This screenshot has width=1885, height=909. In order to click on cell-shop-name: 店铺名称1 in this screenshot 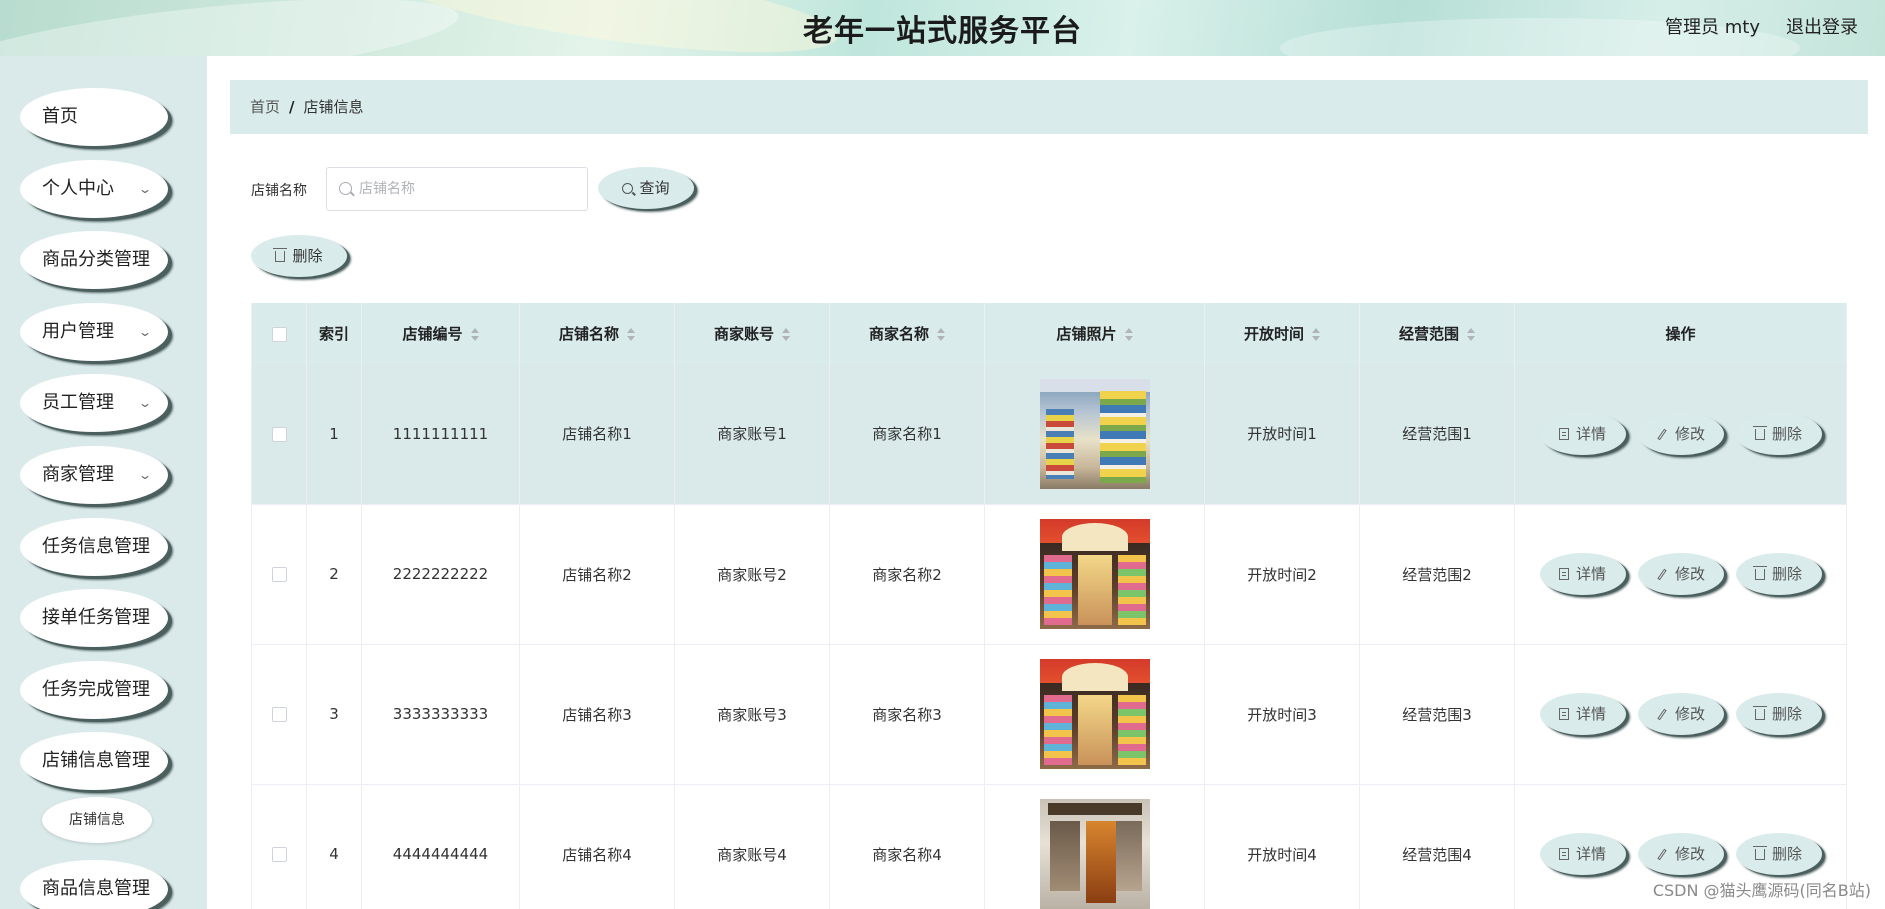, I will do `click(597, 434)`.